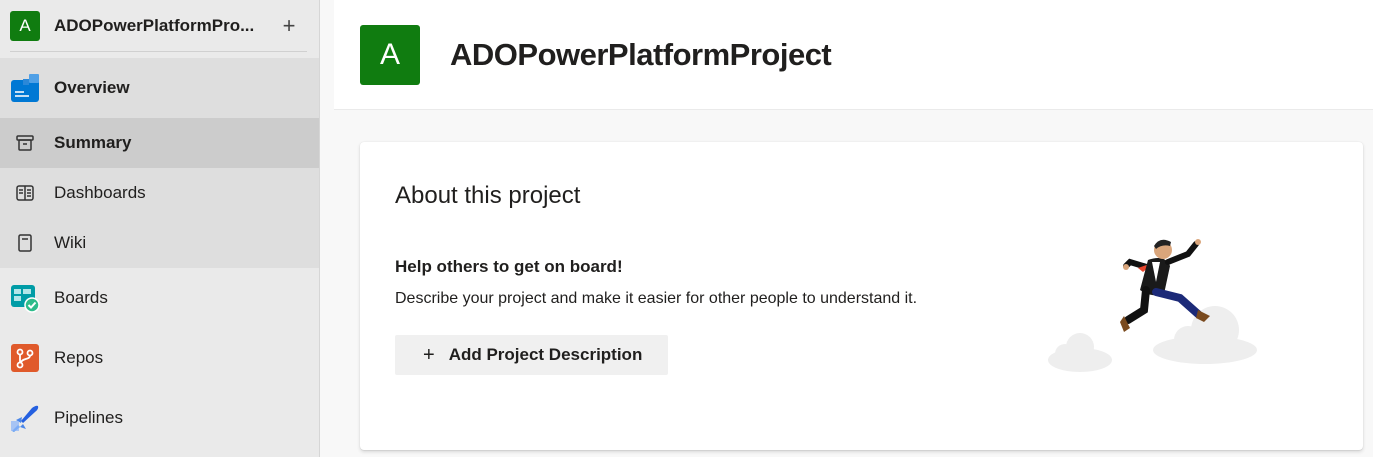 The height and width of the screenshot is (457, 1373). I want to click on sidebar-item-wiki: Wiki, so click(159, 243).